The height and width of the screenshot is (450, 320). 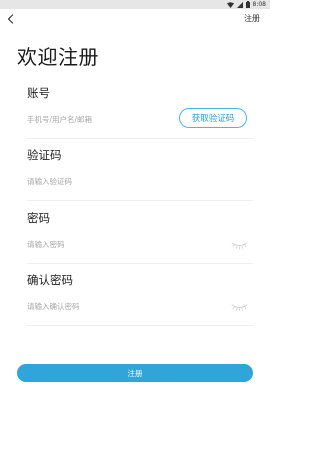 I want to click on password-field-group: 密码, so click(x=140, y=238).